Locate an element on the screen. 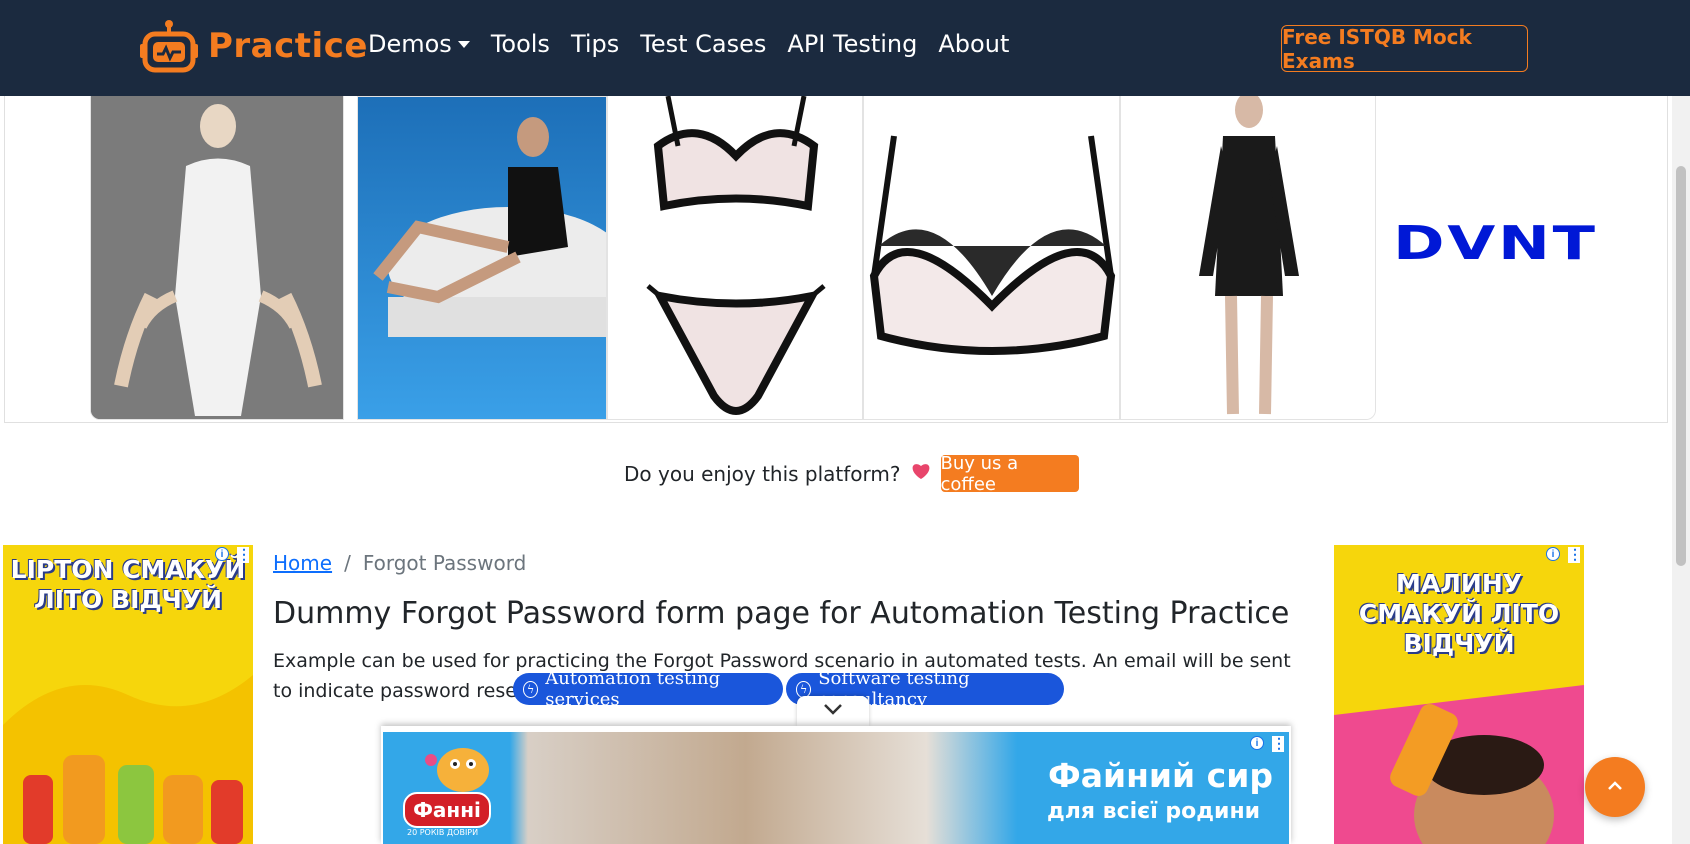 This screenshot has height=844, width=1690. nav-demos-dropdown: Demos is located at coordinates (419, 44).